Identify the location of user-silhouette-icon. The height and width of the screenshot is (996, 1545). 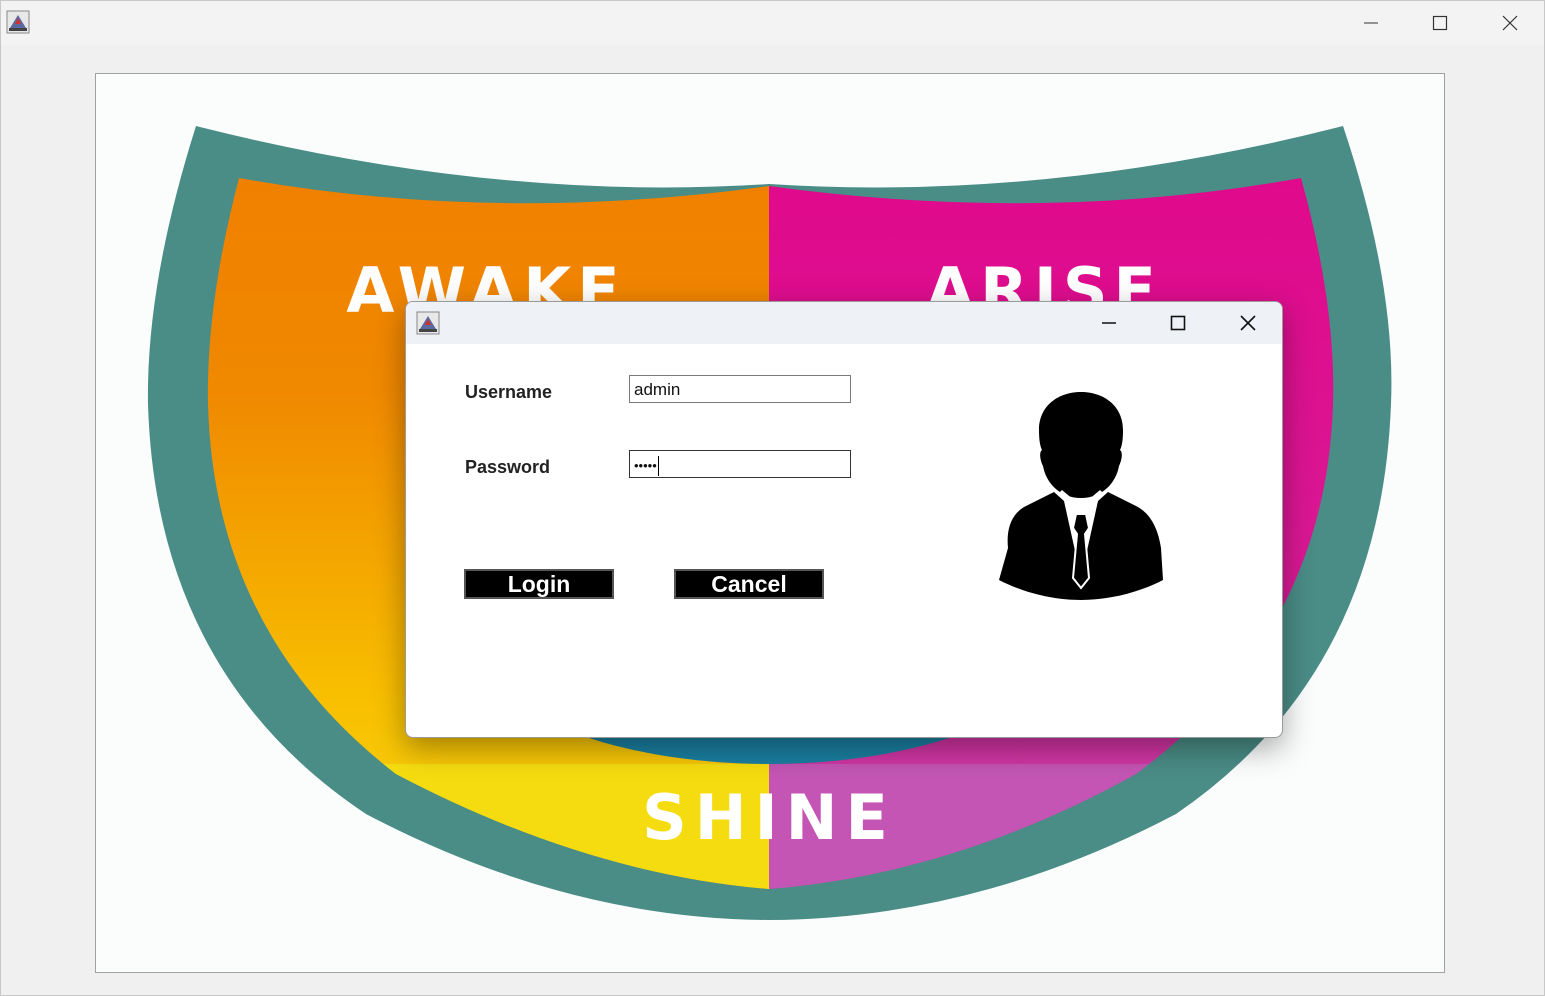
(1081, 496).